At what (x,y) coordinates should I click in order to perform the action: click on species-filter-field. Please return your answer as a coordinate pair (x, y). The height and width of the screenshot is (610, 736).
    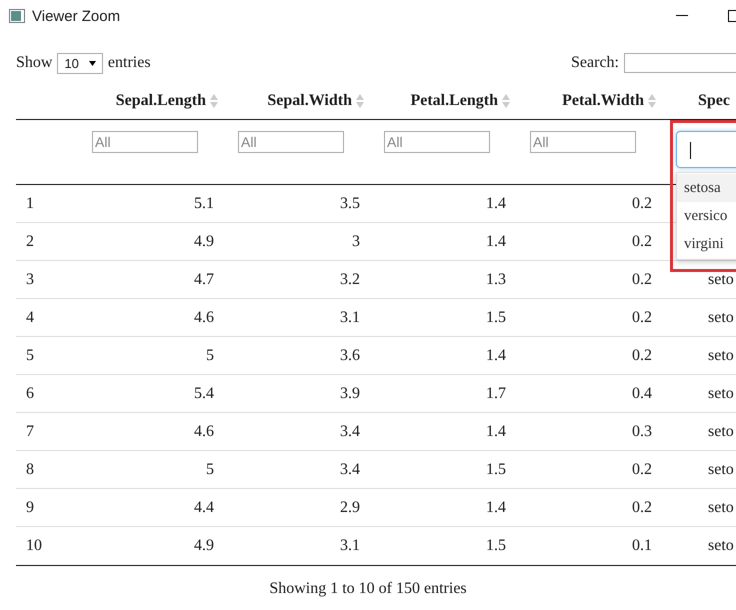
    Looking at the image, I should click on (706, 149).